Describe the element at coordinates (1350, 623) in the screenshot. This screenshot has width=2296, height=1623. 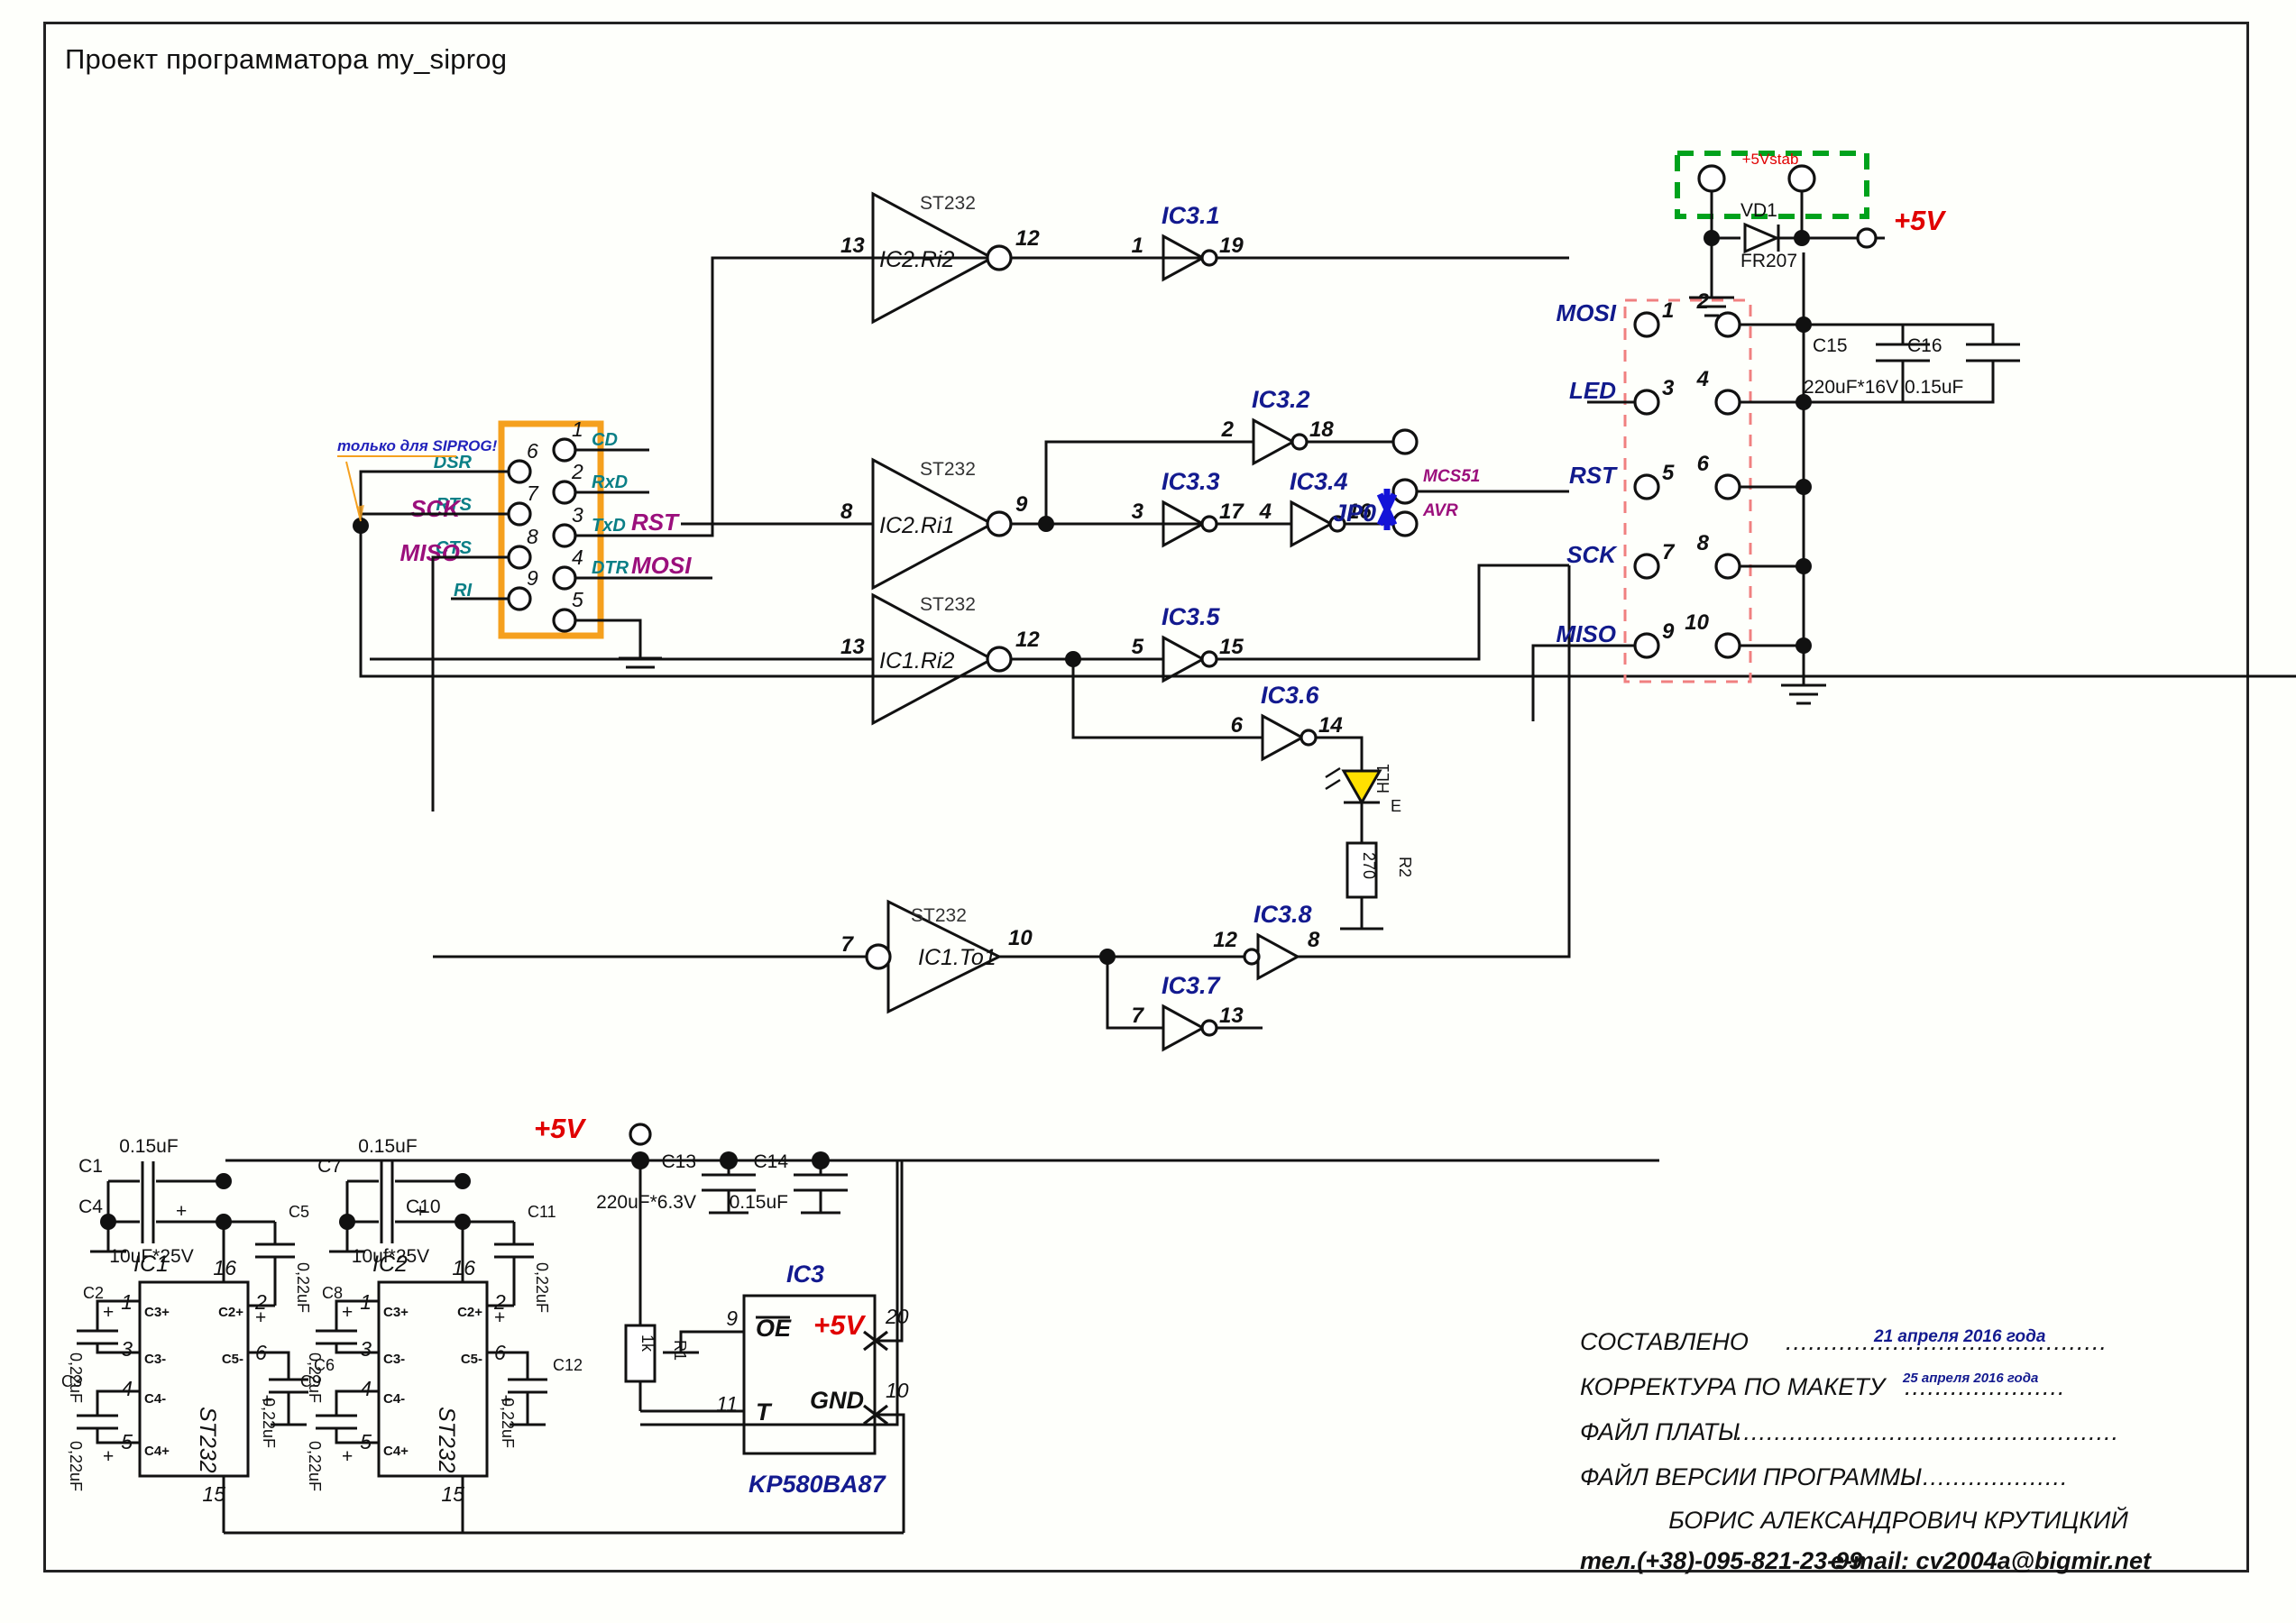
I see `inverter-ic3-5: IC3.5 5 15` at that location.